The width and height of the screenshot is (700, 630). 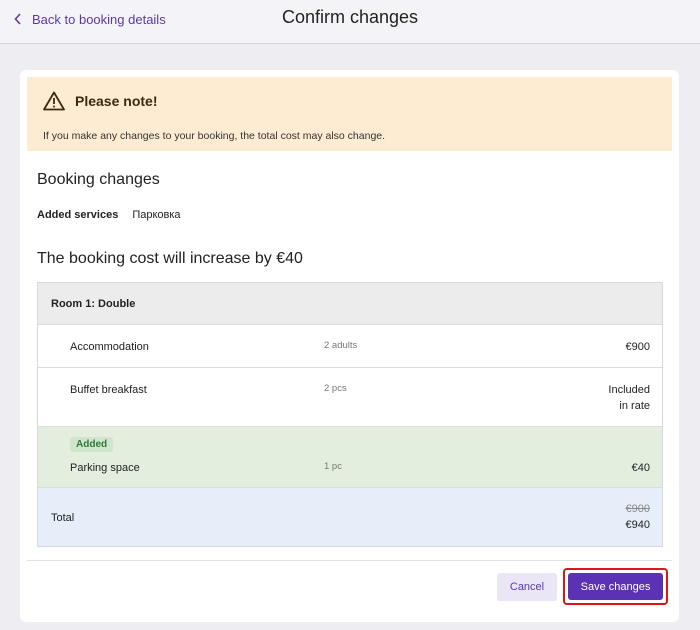 What do you see at coordinates (349, 560) in the screenshot?
I see `footer-divider` at bounding box center [349, 560].